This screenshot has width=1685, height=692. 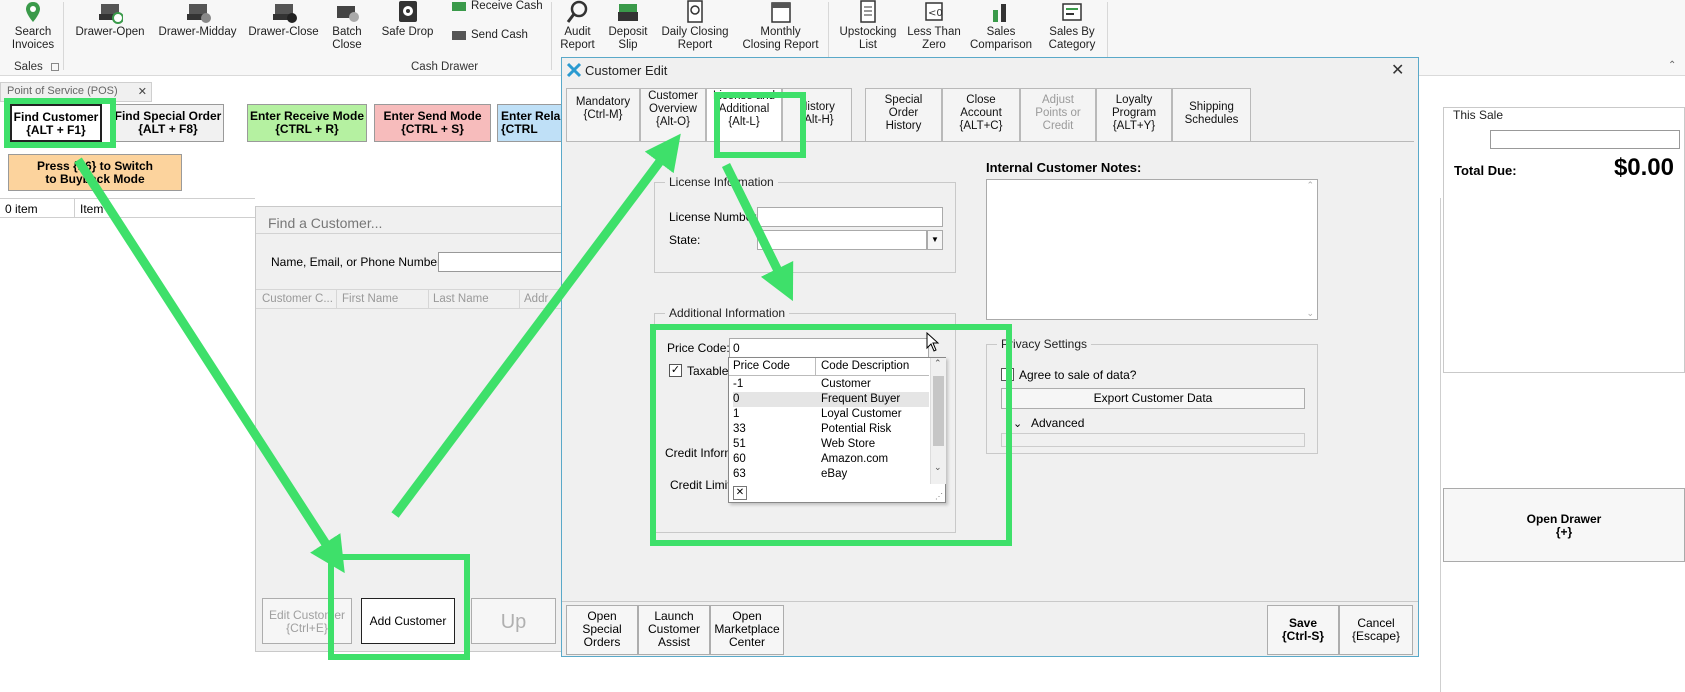 What do you see at coordinates (757, 232) in the screenshot?
I see `arrow-license-to-price` at bounding box center [757, 232].